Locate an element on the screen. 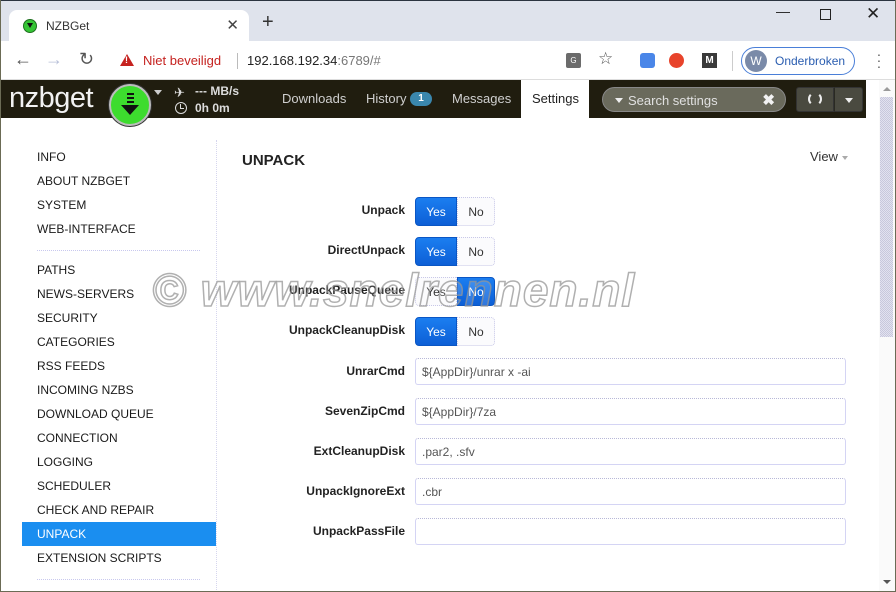 Image resolution: width=896 pixels, height=592 pixels. sidebar-item-incoming-nzbs: INCOMING NZBS is located at coordinates (119, 390).